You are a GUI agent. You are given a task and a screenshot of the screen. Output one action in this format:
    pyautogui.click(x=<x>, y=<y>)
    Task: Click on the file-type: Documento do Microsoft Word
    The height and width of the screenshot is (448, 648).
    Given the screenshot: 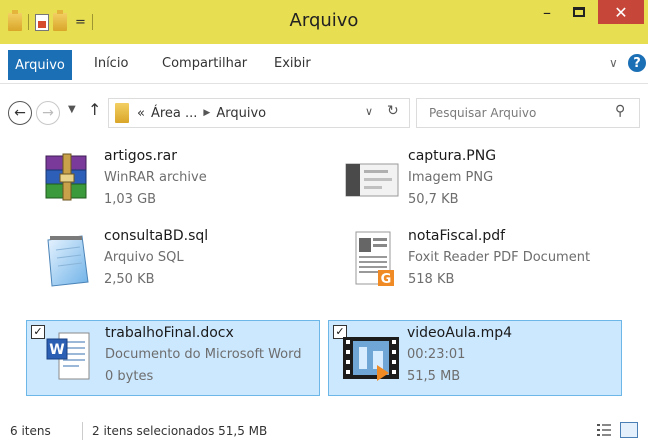 What is the action you would take?
    pyautogui.click(x=203, y=354)
    